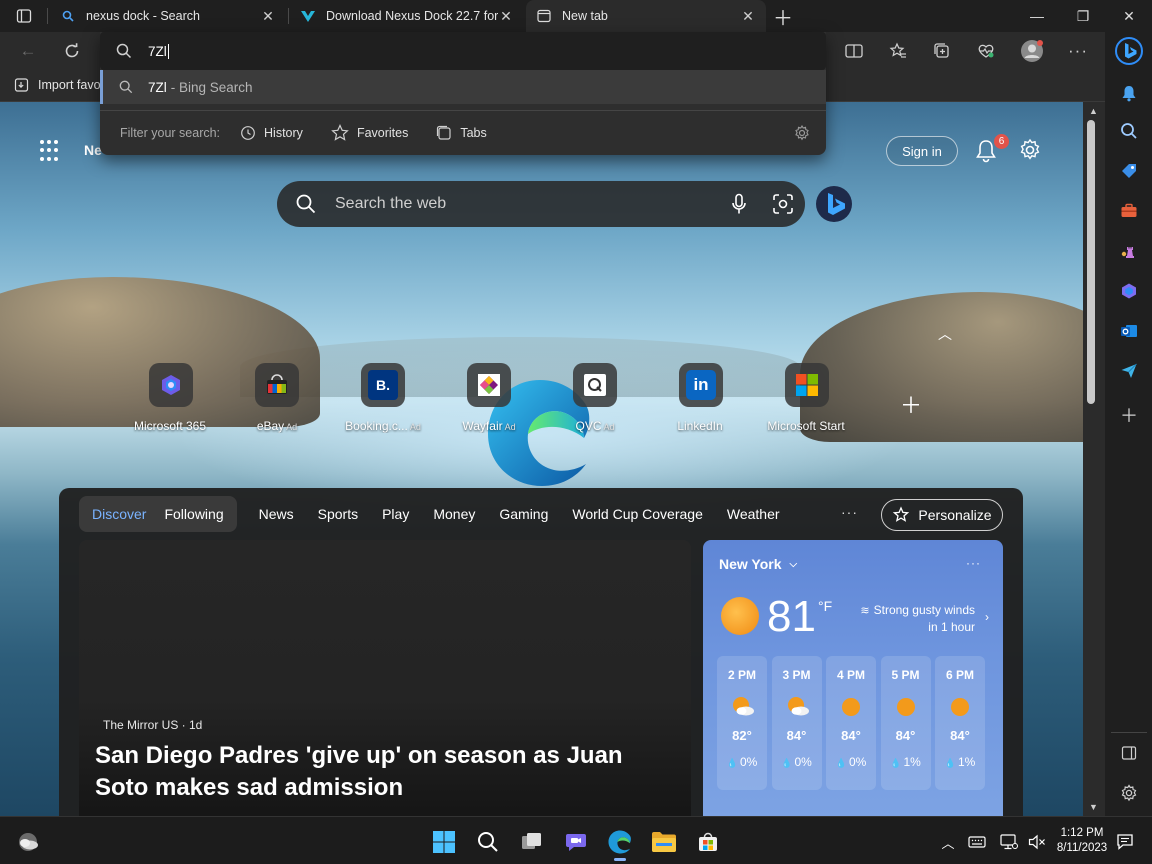 This screenshot has height=864, width=1152. I want to click on scroll-down-arrow-icon: ▼, so click(1093, 807).